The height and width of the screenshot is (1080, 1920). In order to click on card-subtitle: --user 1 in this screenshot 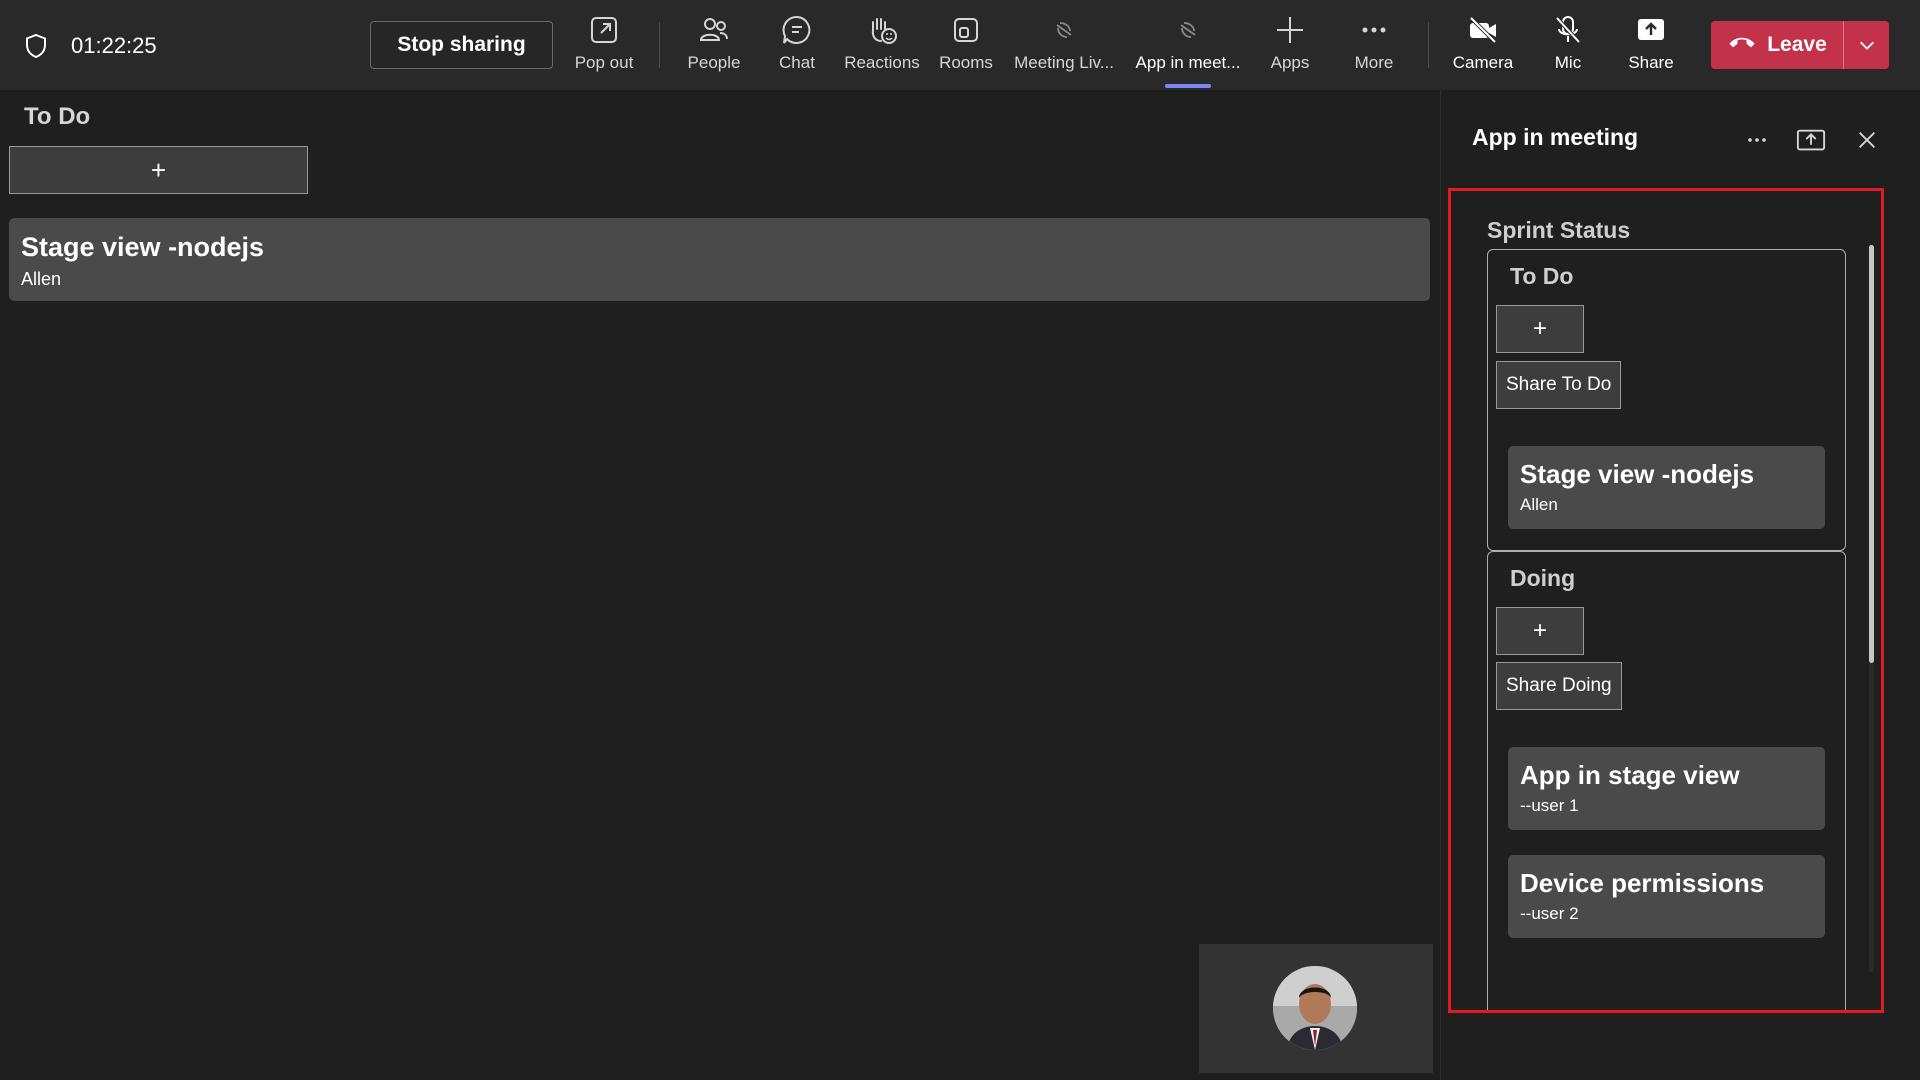, I will do `click(1549, 805)`.